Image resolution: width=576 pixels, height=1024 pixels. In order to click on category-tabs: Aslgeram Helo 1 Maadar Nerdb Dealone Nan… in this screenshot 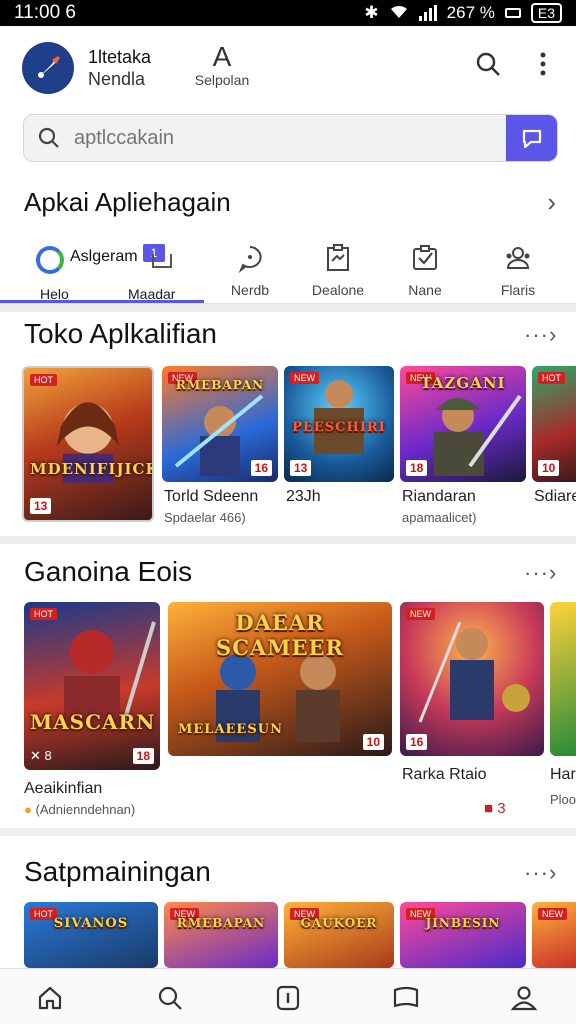, I will do `click(288, 271)`.